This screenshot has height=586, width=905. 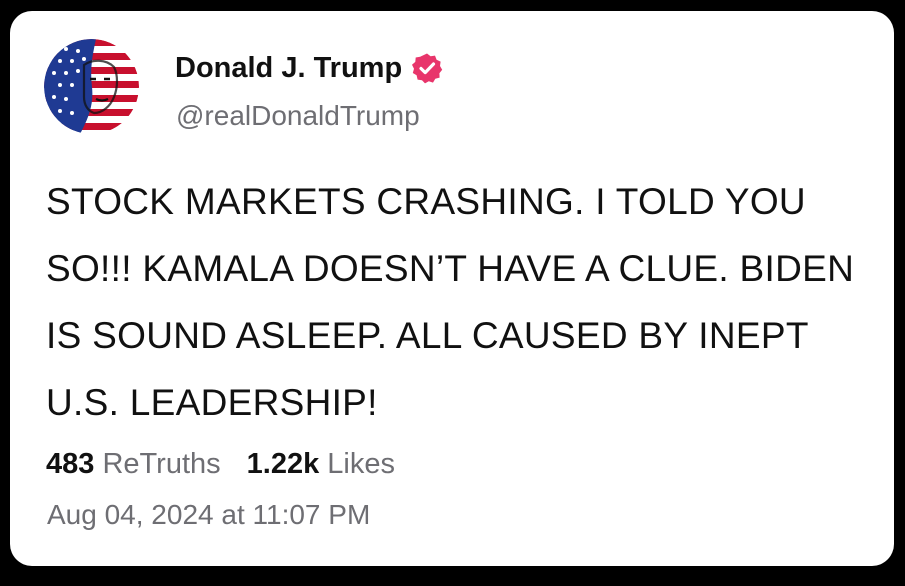 I want to click on post-stats: 483 ReTruths 1.22k Likes, so click(x=220, y=464).